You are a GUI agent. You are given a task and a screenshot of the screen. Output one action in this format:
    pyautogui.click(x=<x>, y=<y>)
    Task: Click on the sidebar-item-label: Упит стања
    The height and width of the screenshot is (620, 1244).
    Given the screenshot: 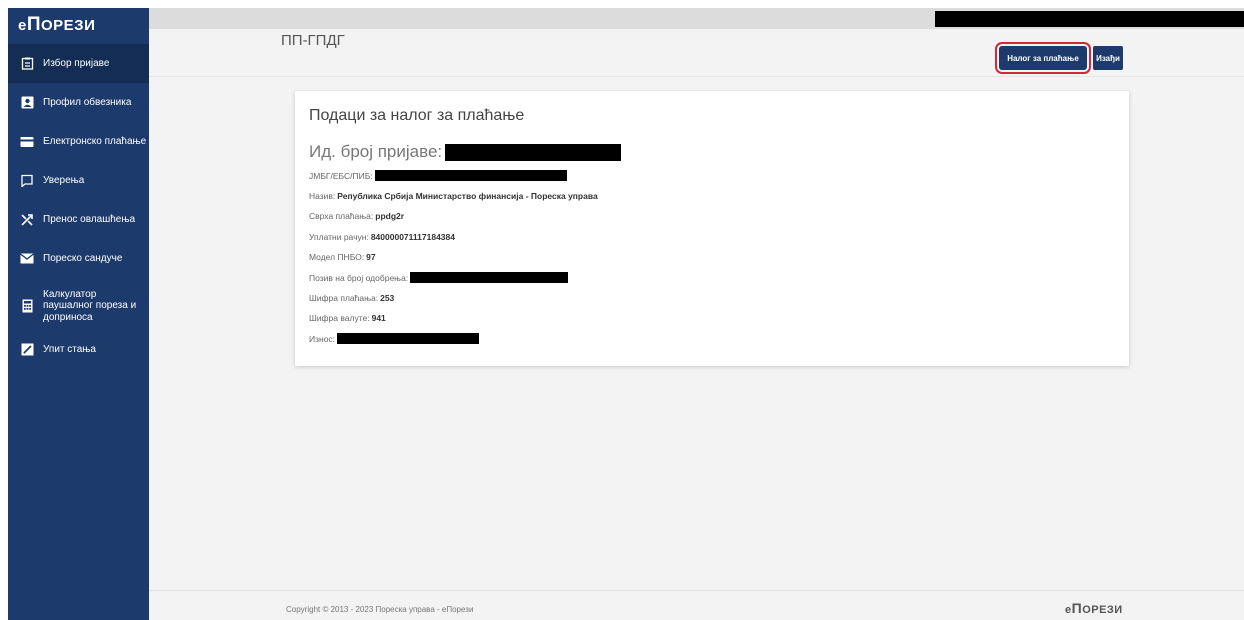 What is the action you would take?
    pyautogui.click(x=69, y=349)
    